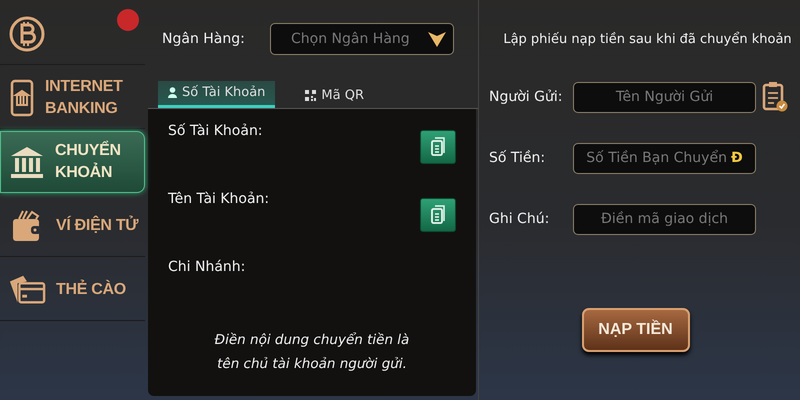  I want to click on bitcoin-icon, so click(27, 34).